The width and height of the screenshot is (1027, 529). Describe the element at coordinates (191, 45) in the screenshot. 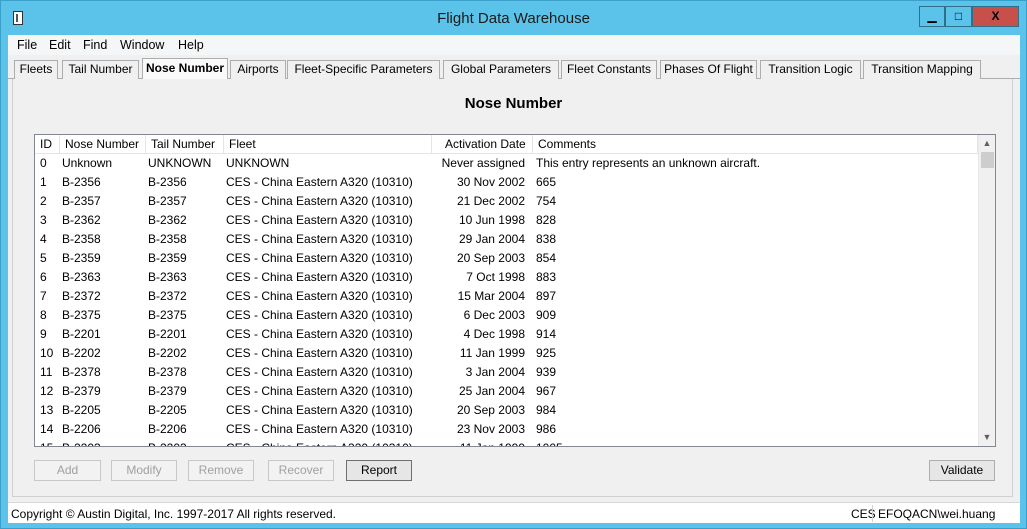

I see `menu-help: Help` at that location.